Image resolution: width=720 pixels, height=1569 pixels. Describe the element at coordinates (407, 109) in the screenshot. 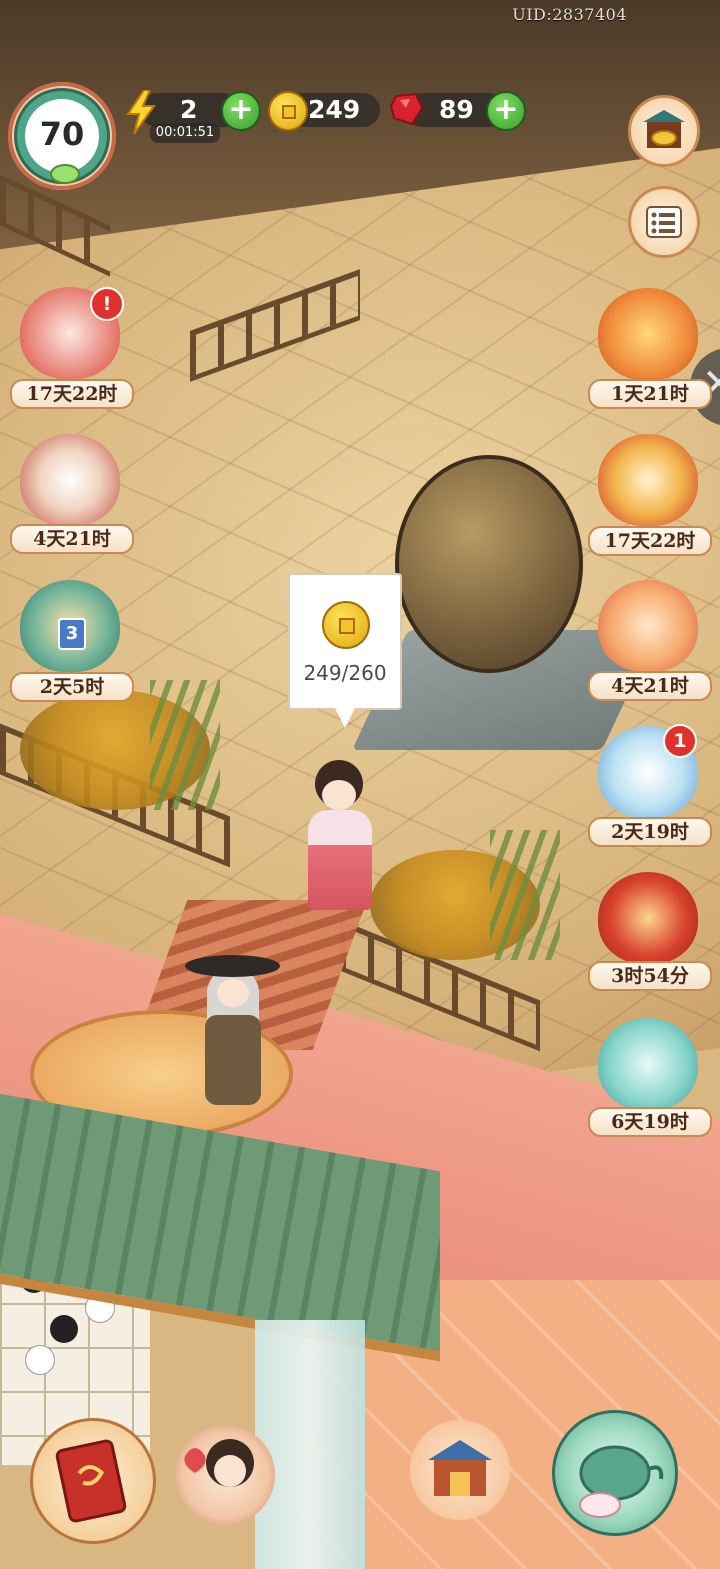

I see `ruby-icon` at that location.